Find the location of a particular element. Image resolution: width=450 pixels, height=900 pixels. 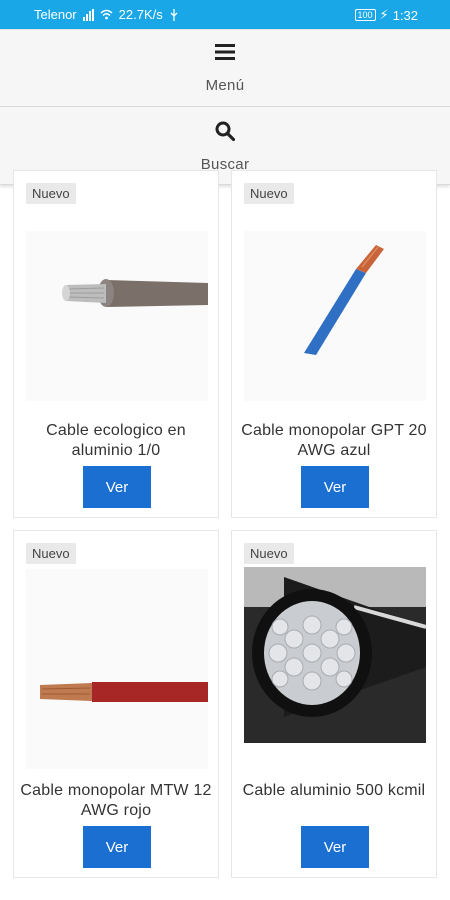

menu-button: Menú is located at coordinates (225, 68).